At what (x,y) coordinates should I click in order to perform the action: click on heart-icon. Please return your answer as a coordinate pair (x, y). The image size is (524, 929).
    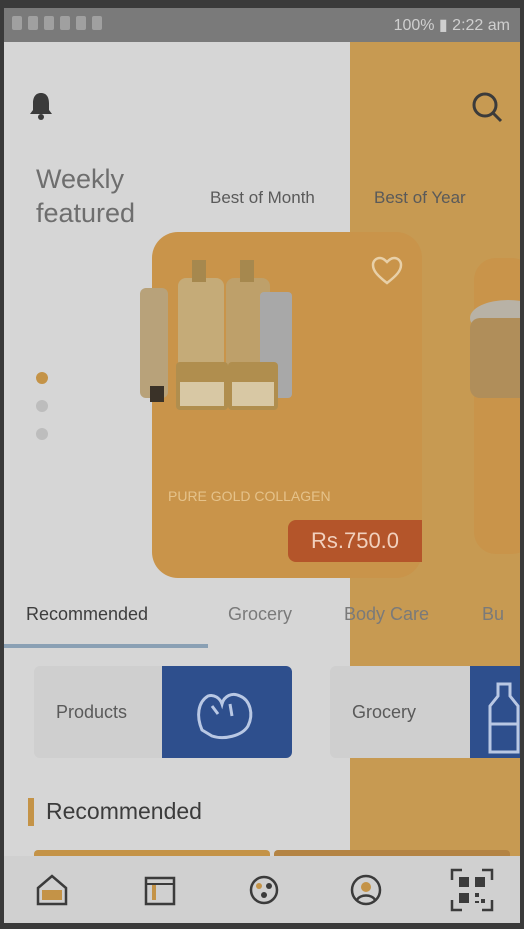
    Looking at the image, I should click on (387, 271).